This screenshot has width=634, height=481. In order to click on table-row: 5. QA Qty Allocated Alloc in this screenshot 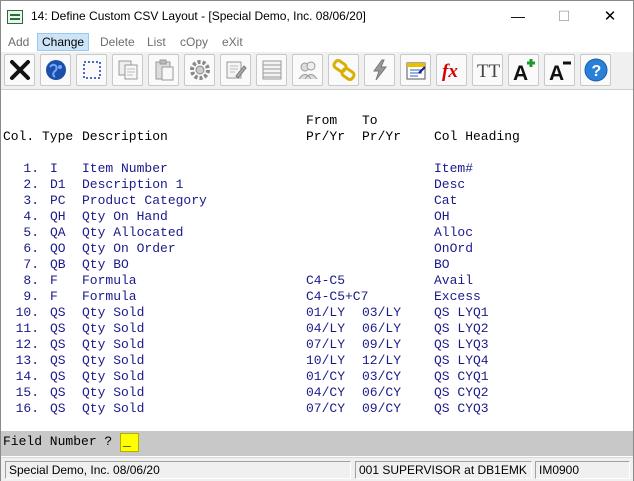, I will do `click(317, 233)`.